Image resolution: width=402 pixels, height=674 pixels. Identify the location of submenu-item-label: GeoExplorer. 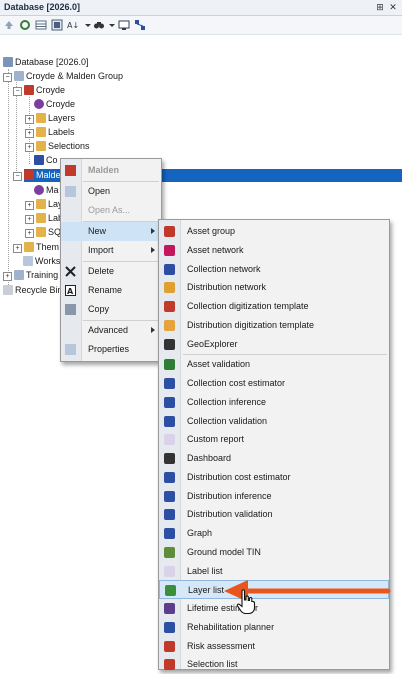
(212, 343).